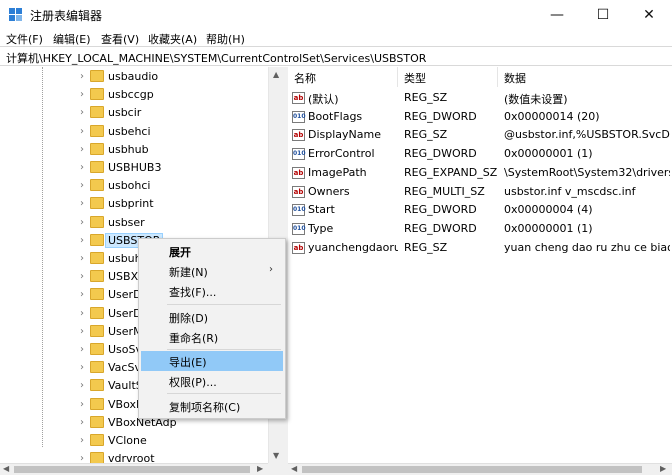 This screenshot has height=475, width=672. I want to click on value-row: 010 ErrorControl REG_DWORD 0x00000001 (1), so click(480, 154).